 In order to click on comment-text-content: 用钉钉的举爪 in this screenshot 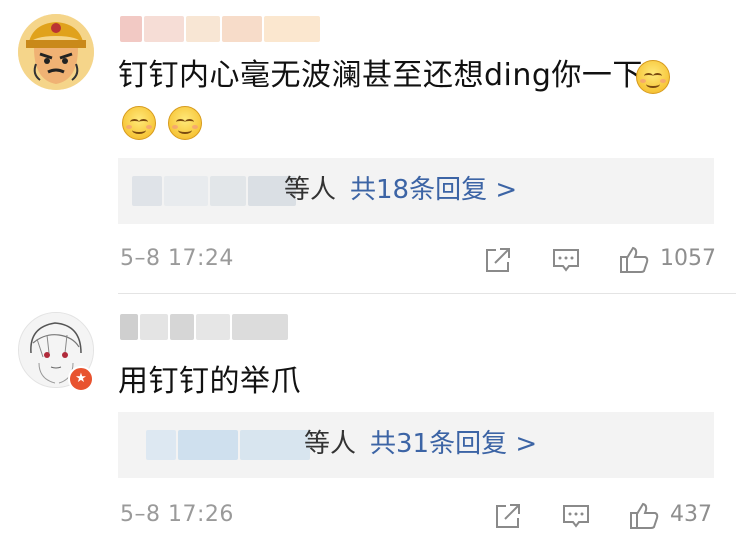, I will do `click(209, 381)`.